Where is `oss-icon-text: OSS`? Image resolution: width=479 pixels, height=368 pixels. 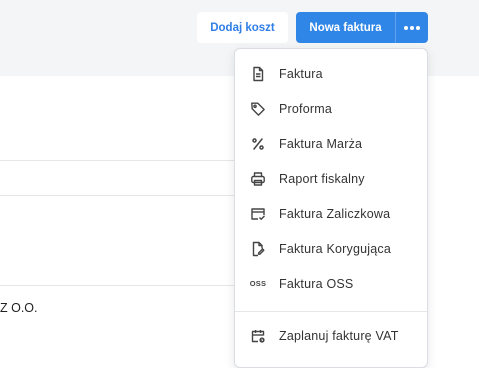 oss-icon-text: OSS is located at coordinates (258, 283).